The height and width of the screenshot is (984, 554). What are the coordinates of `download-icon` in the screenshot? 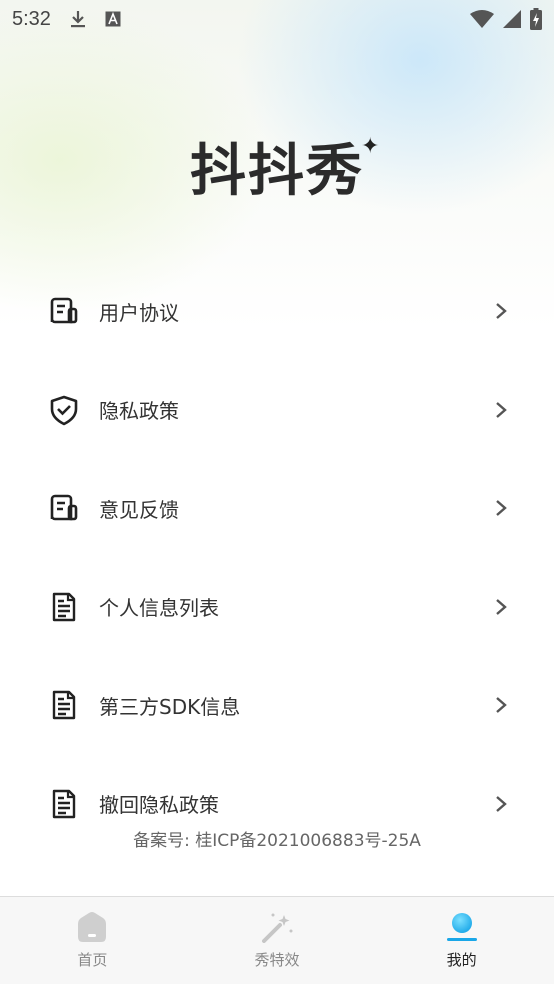 It's located at (77, 19).